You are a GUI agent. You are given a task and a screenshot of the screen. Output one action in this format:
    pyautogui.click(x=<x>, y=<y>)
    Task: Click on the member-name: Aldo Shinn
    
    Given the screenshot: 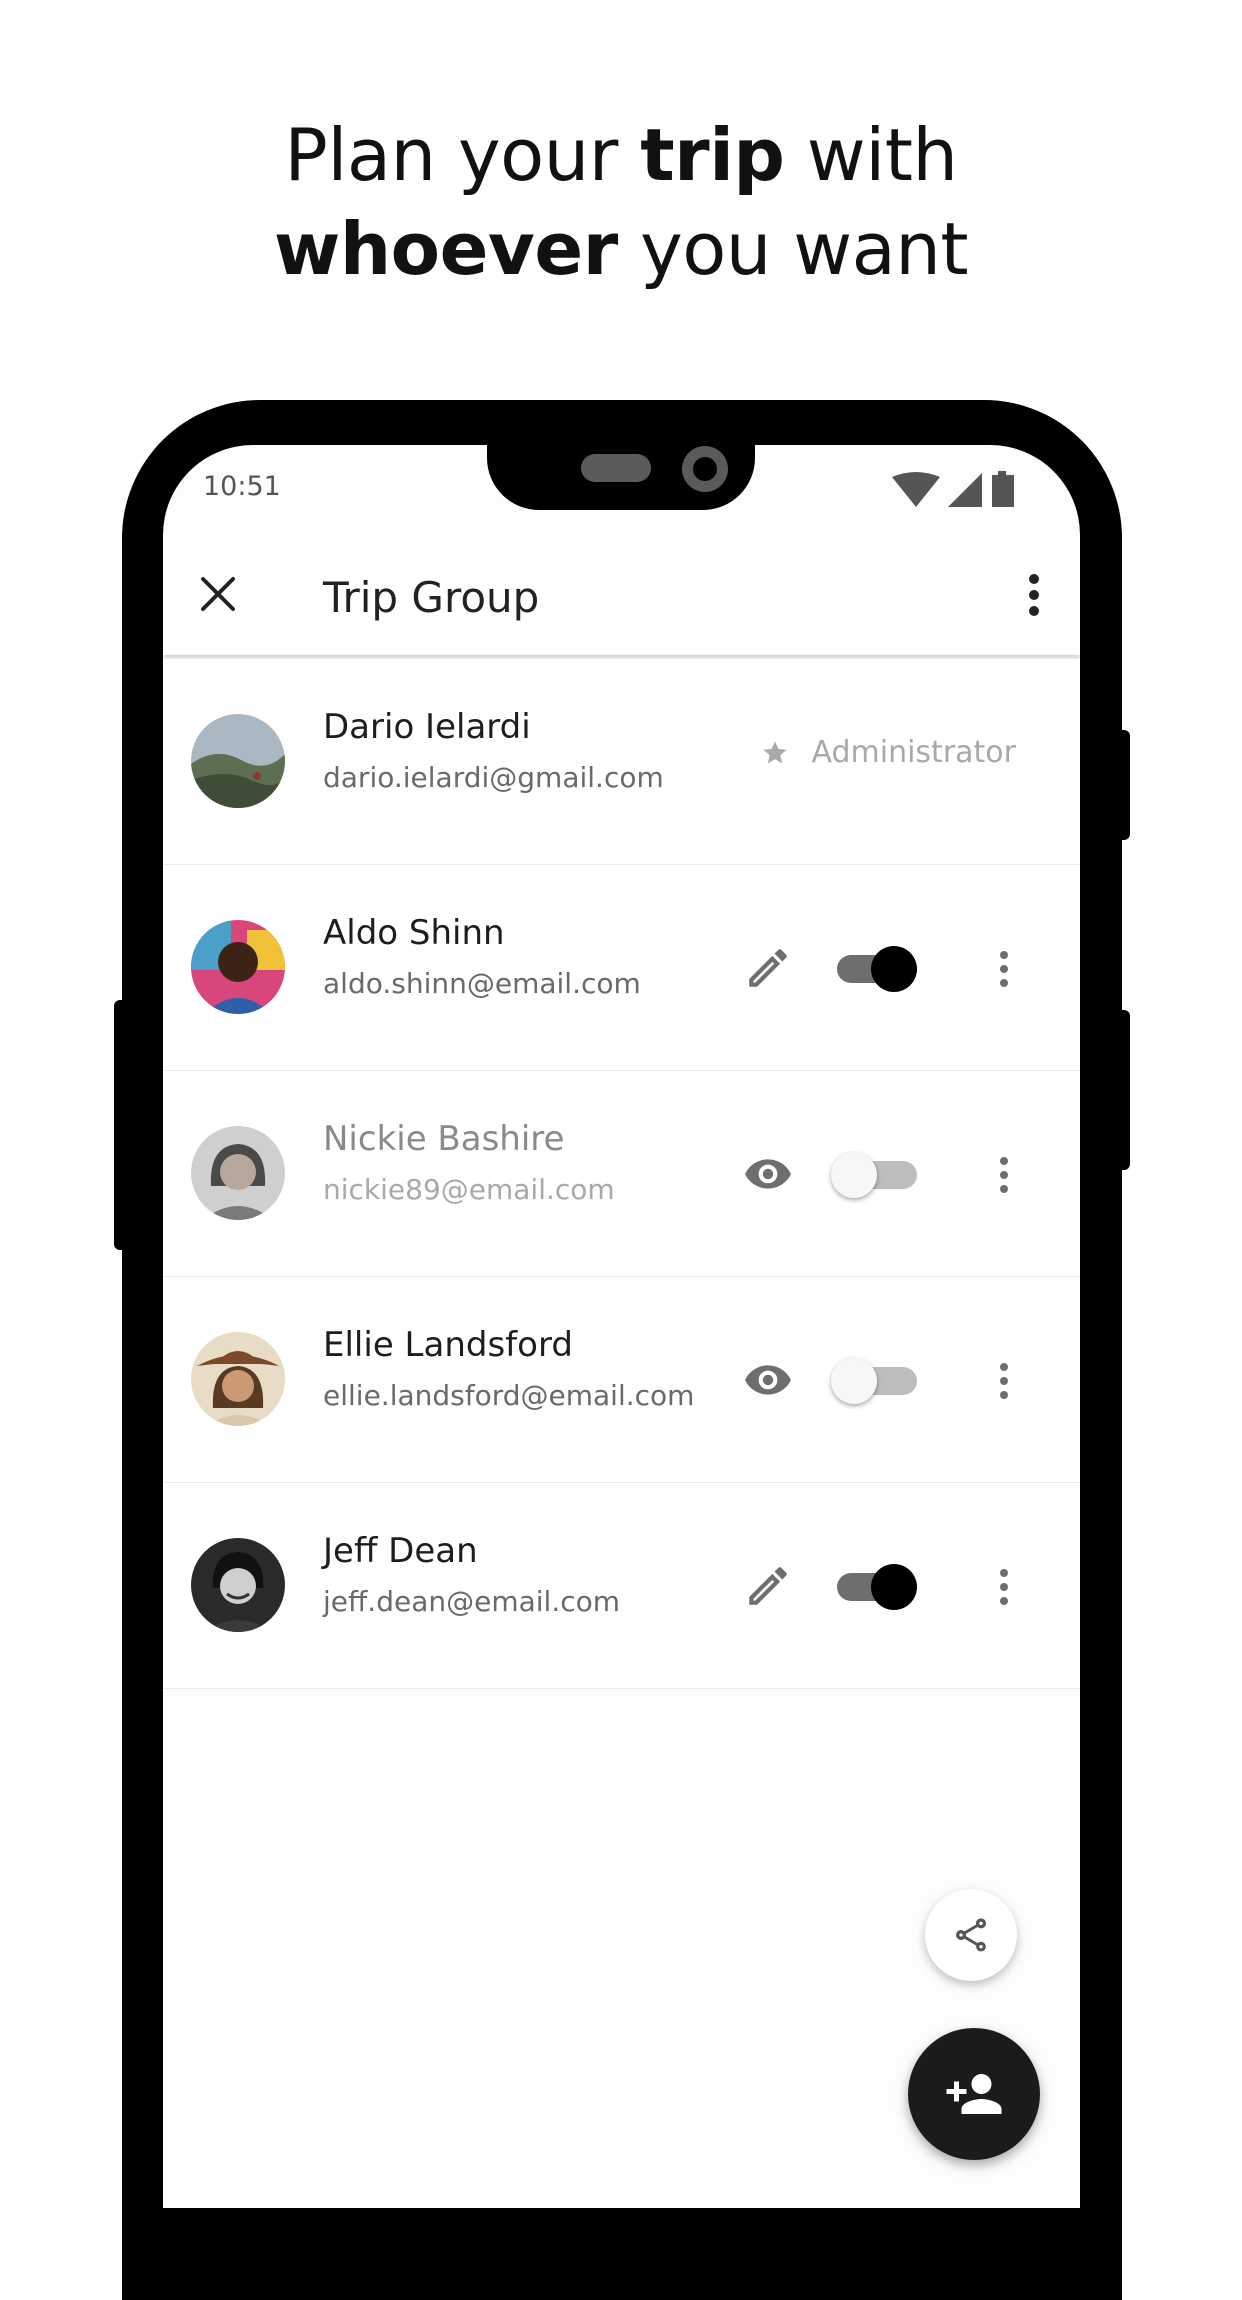 What is the action you would take?
    pyautogui.click(x=414, y=933)
    